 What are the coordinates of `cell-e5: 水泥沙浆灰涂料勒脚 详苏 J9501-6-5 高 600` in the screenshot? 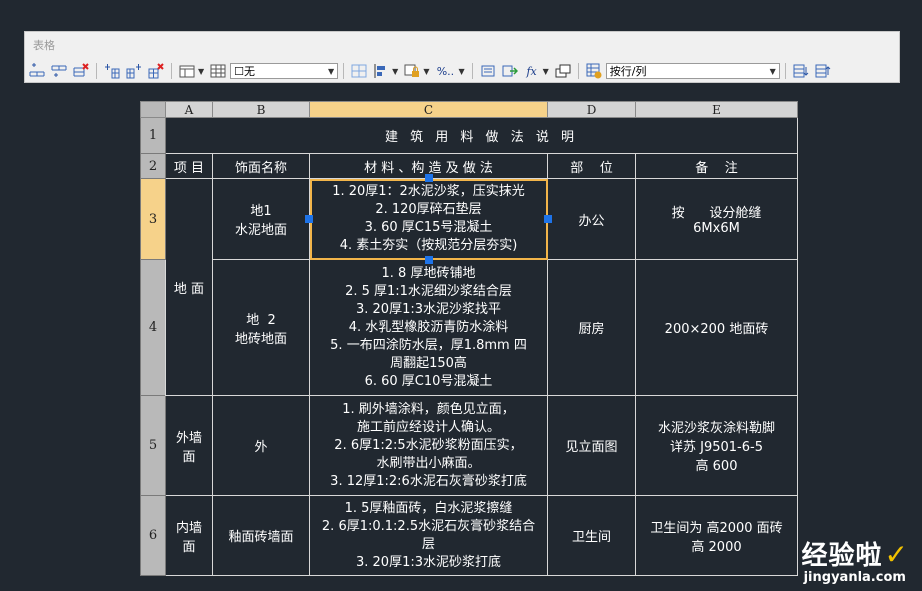 It's located at (716, 445).